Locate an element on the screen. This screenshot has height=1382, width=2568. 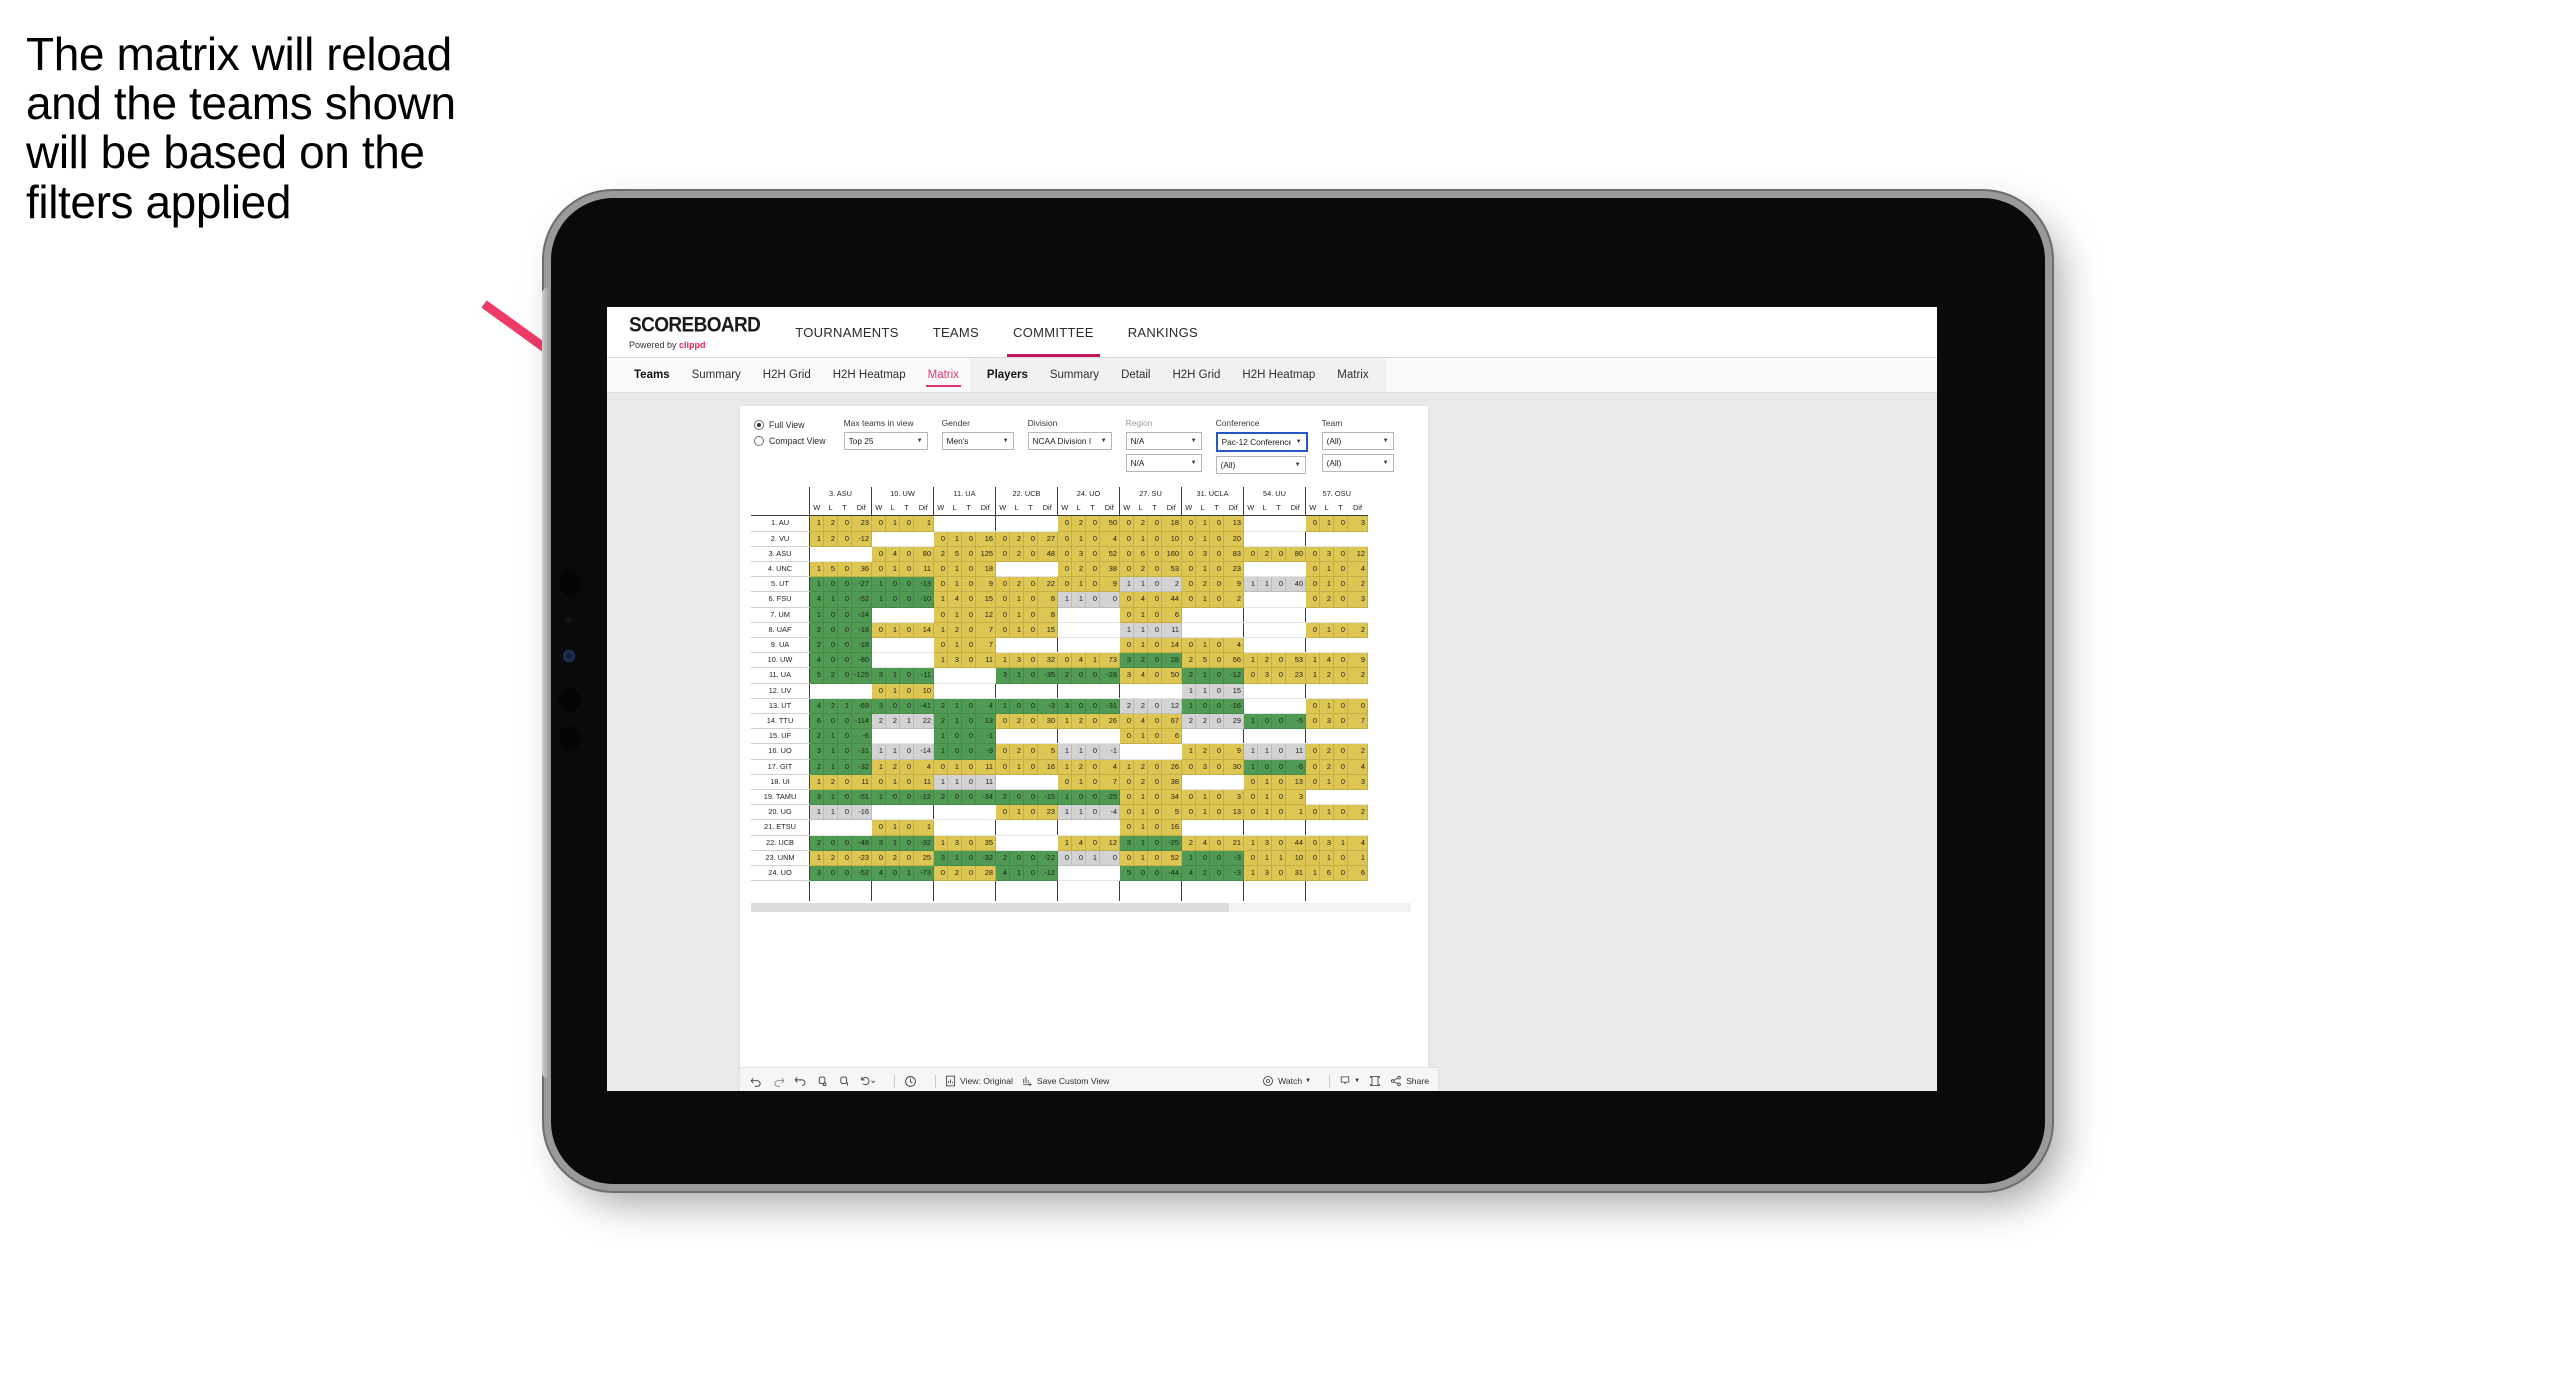
matrix-cell: 4 is located at coordinates (1140, 721).